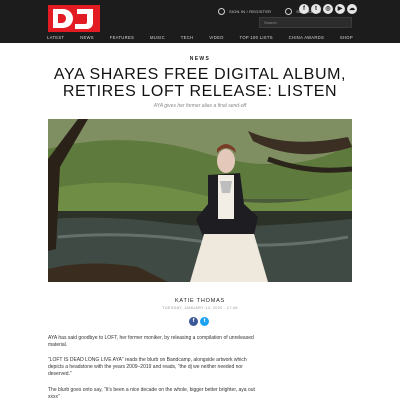 The image size is (400, 400). I want to click on author-name: KATIE THOMAS, so click(200, 301).